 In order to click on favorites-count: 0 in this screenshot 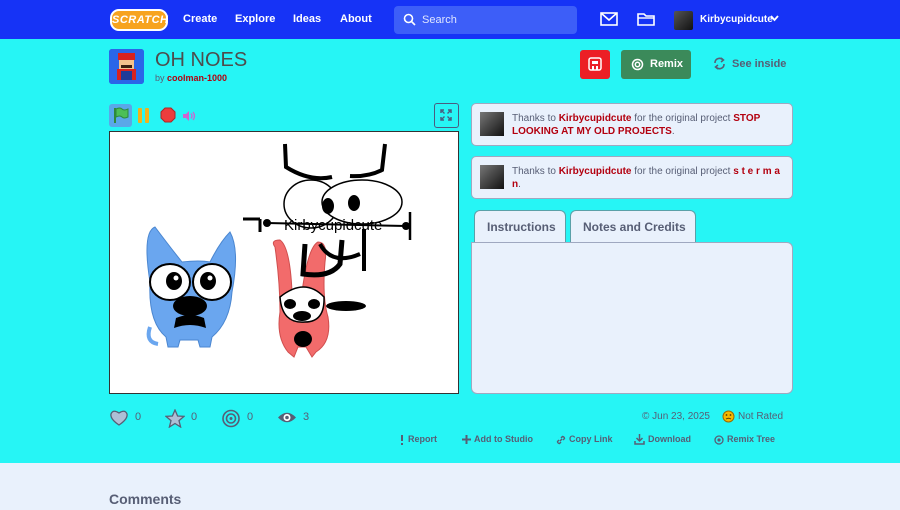, I will do `click(194, 417)`.